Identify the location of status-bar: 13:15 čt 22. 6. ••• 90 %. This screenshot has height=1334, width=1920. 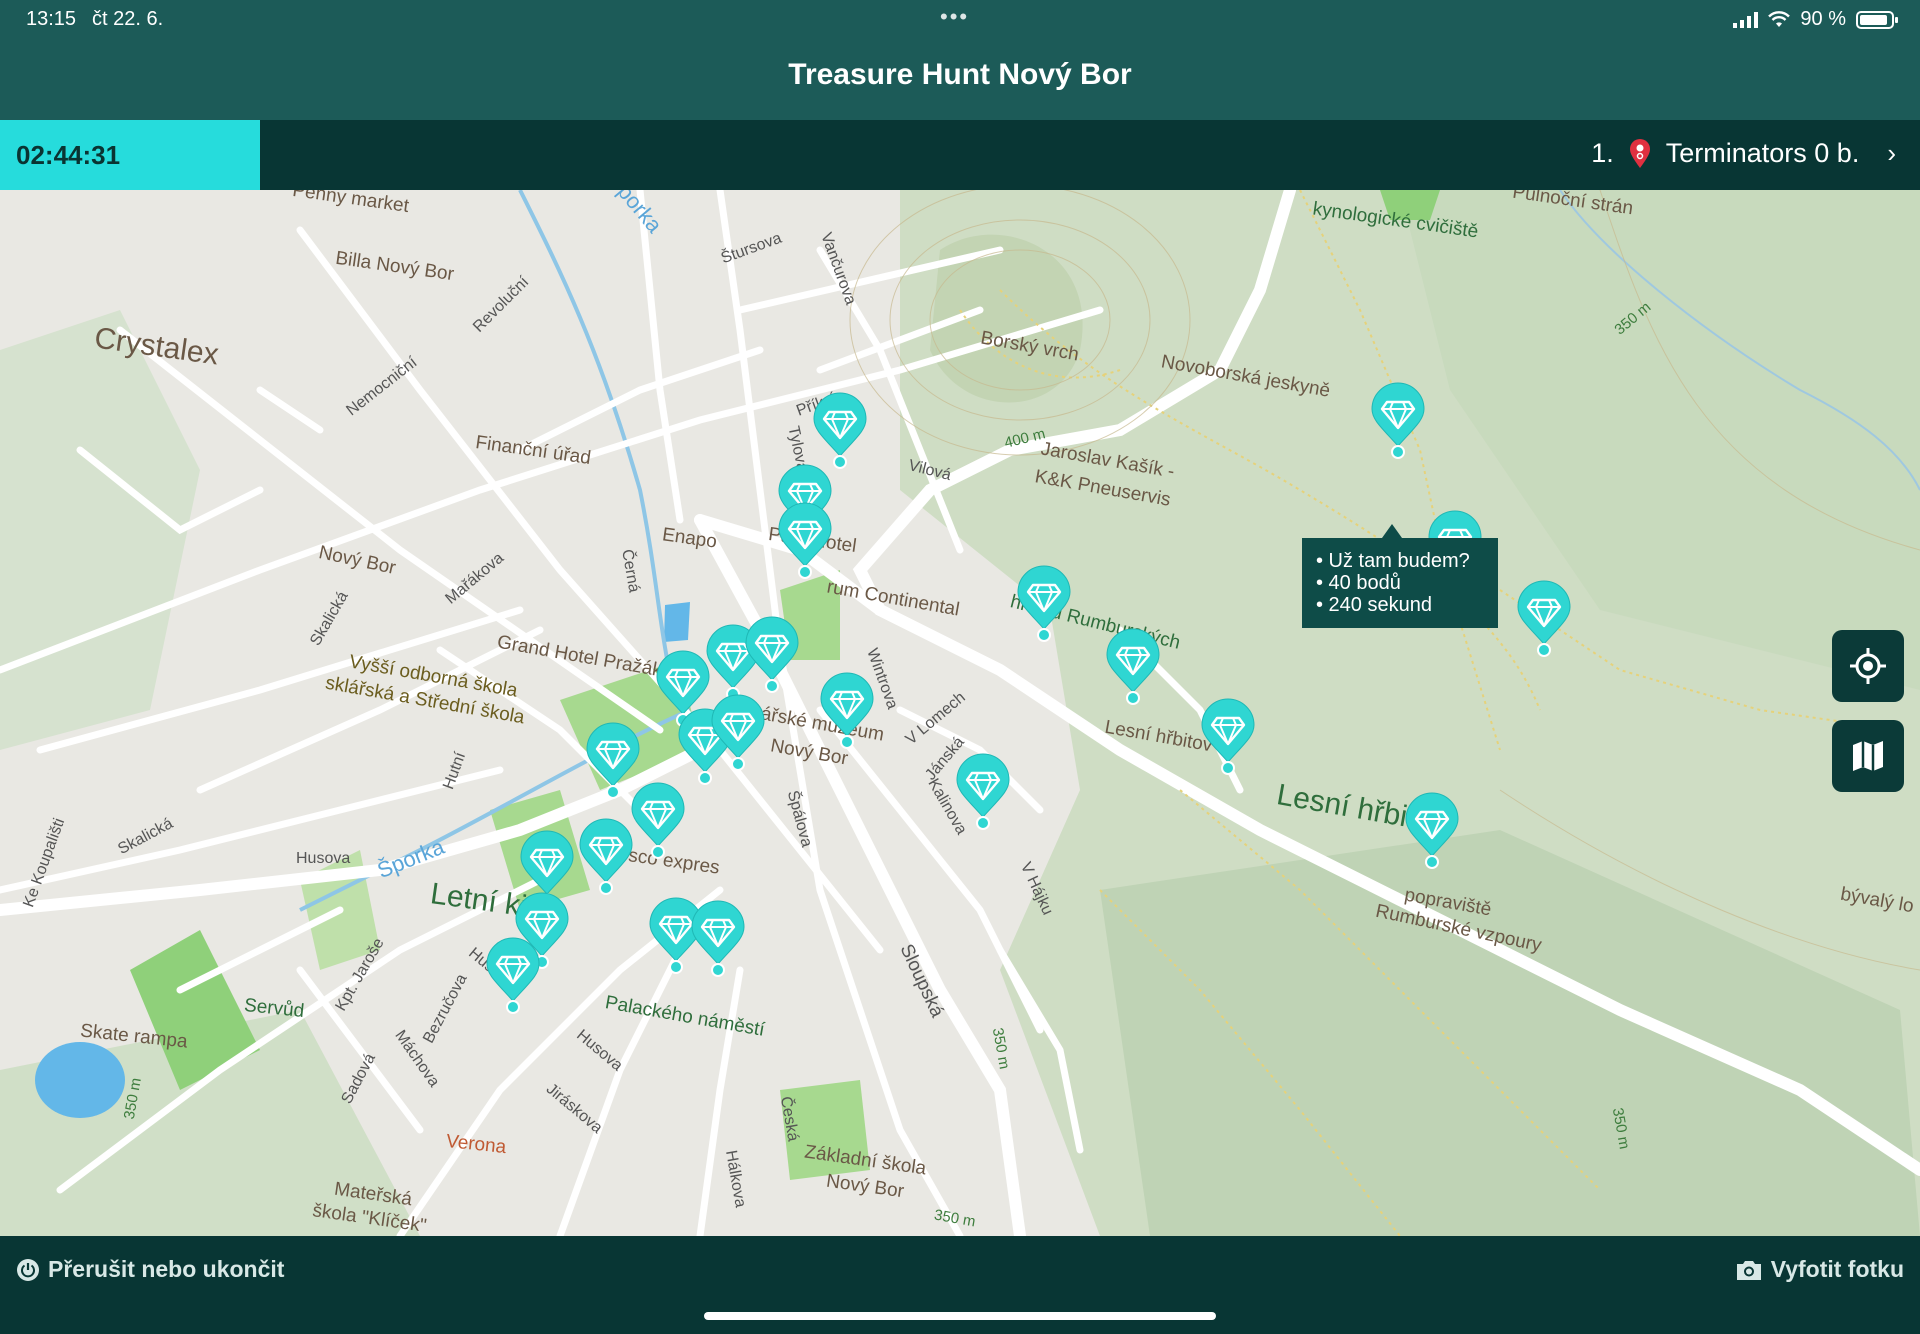
(960, 20).